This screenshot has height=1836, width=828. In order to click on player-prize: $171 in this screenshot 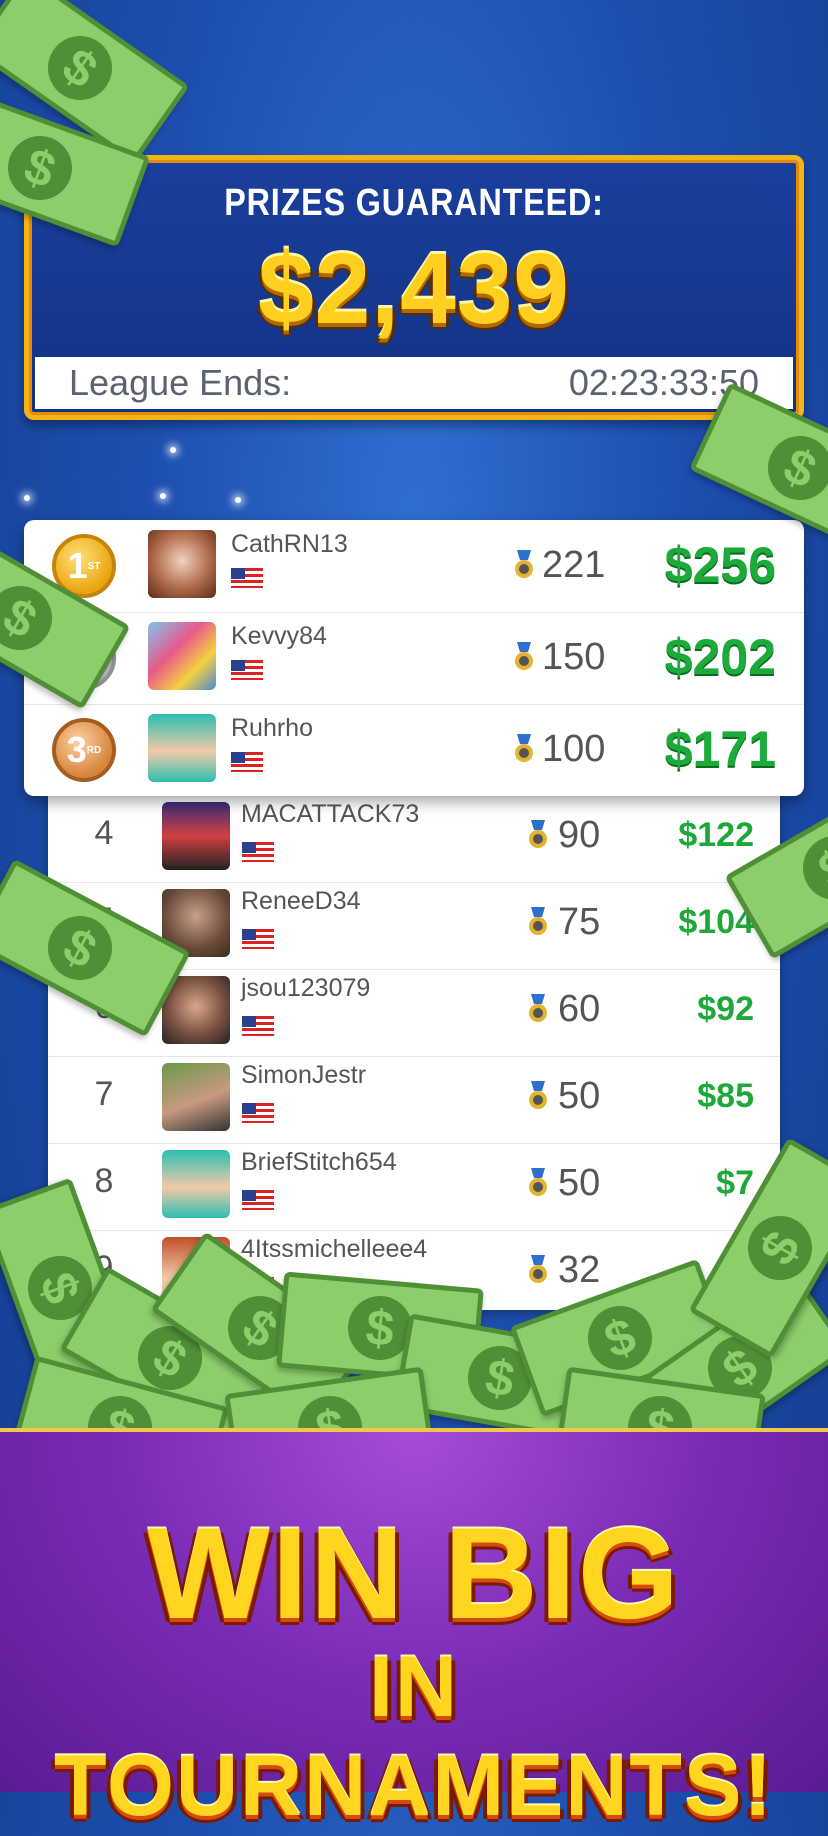, I will do `click(720, 749)`.